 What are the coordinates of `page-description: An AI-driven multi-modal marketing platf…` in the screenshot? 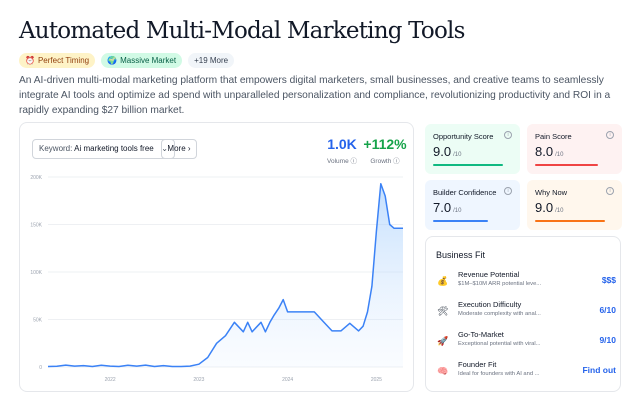 It's located at (315, 95).